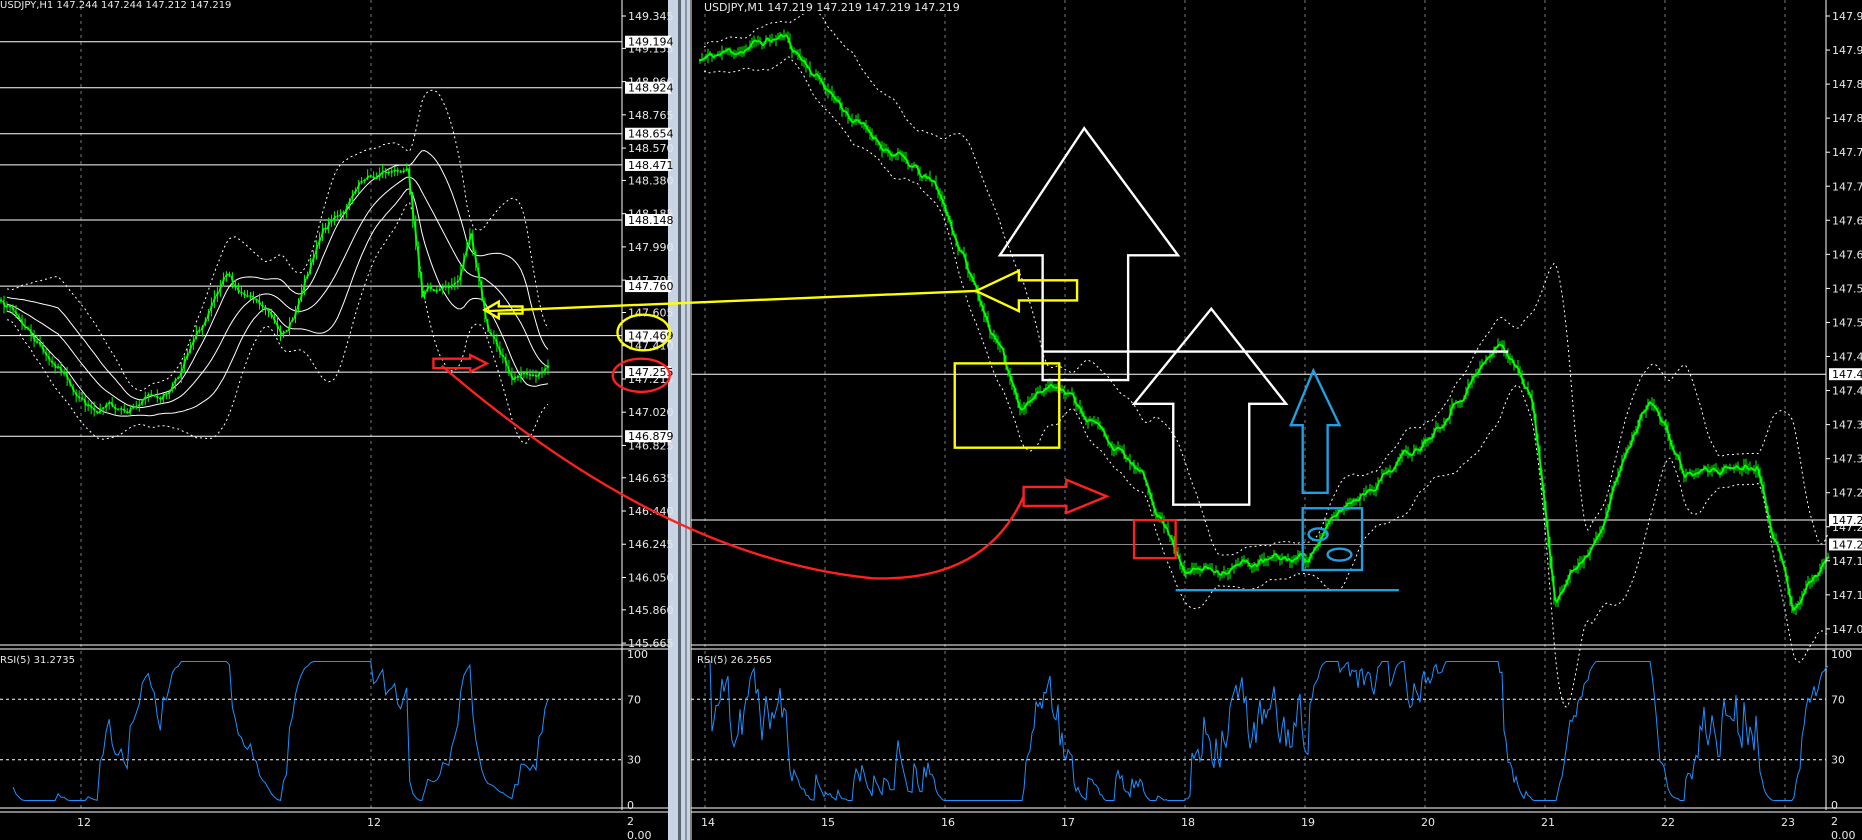  What do you see at coordinates (1847, 561) in the screenshot?
I see `price-tick-label: 147.195` at bounding box center [1847, 561].